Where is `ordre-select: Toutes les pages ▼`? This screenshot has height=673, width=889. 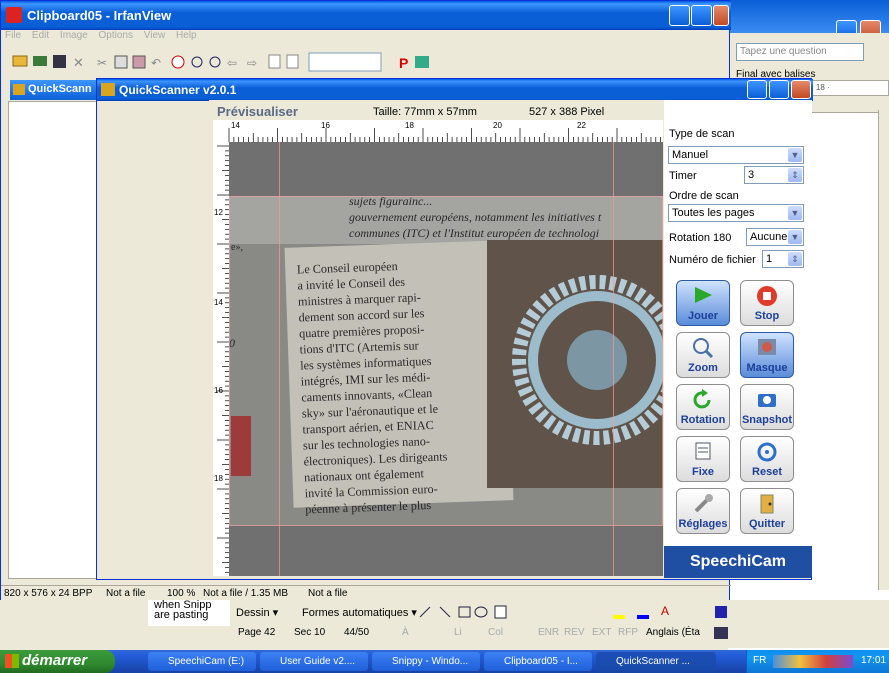
ordre-select: Toutes les pages ▼ is located at coordinates (736, 213).